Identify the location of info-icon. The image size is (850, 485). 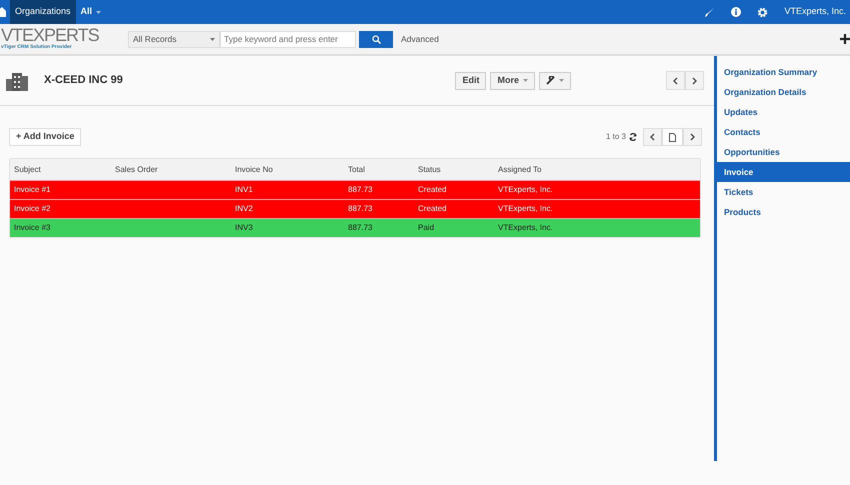
(736, 12).